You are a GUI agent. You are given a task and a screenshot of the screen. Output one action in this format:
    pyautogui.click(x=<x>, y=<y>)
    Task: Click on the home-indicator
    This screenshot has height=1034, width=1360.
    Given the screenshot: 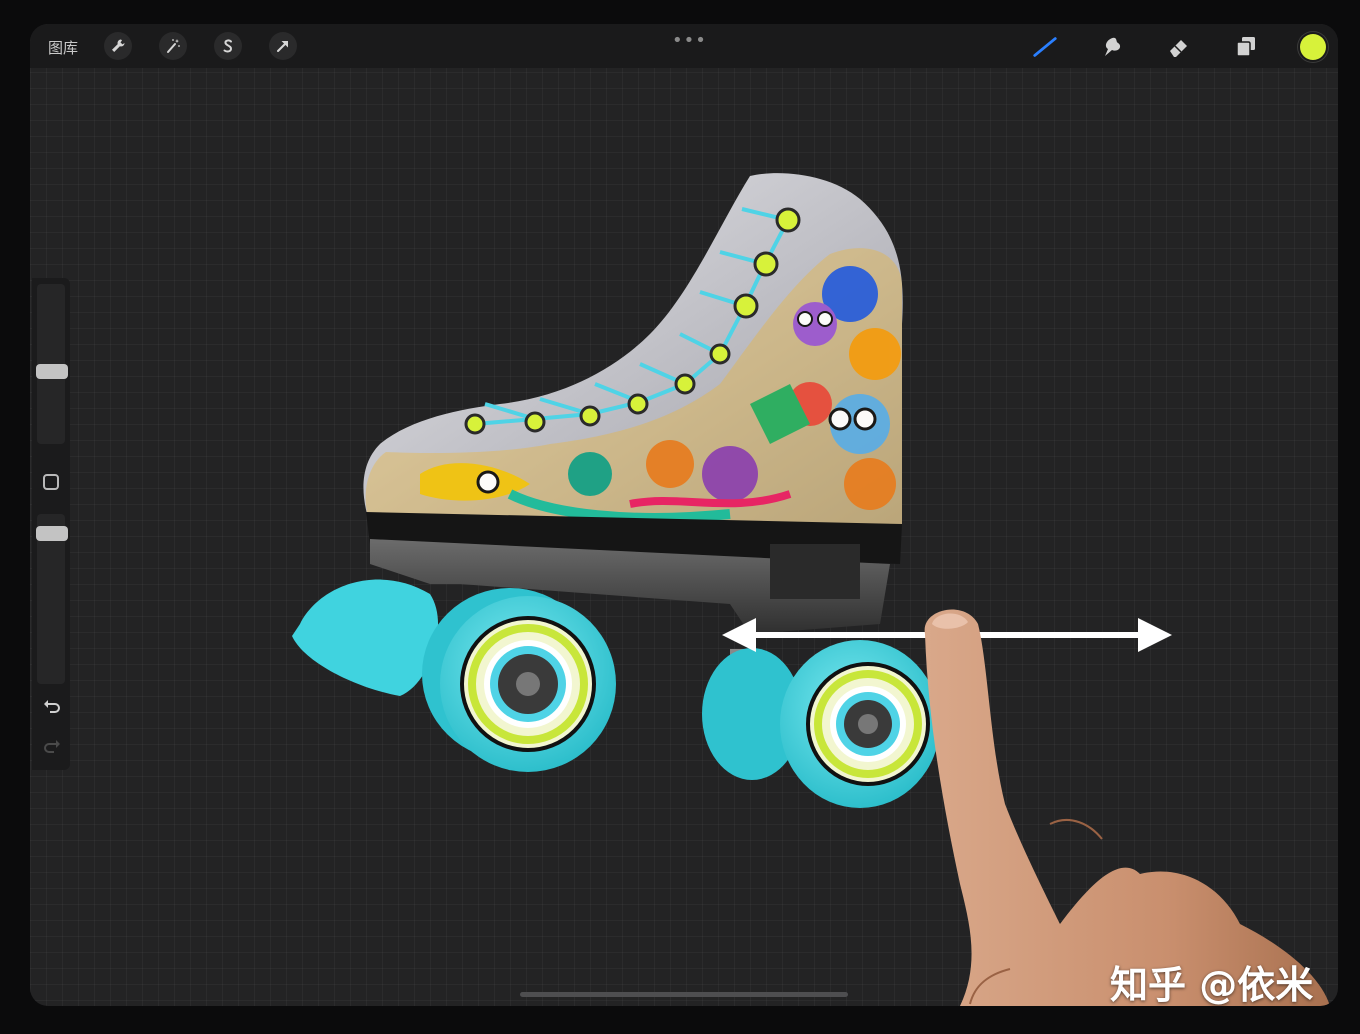 What is the action you would take?
    pyautogui.click(x=684, y=994)
    